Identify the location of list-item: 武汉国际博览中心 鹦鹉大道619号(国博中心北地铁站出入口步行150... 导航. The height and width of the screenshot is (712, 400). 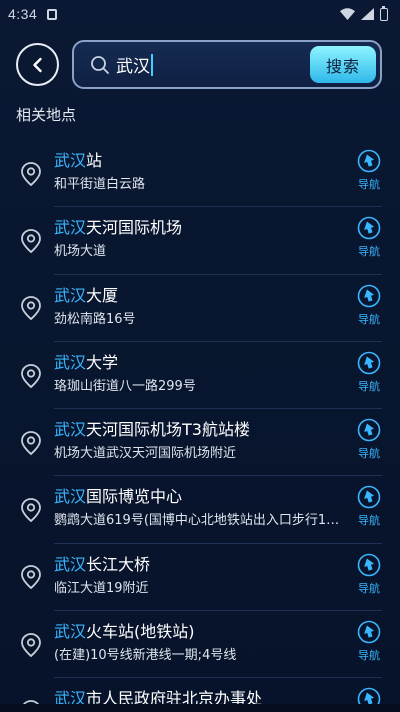
(200, 510).